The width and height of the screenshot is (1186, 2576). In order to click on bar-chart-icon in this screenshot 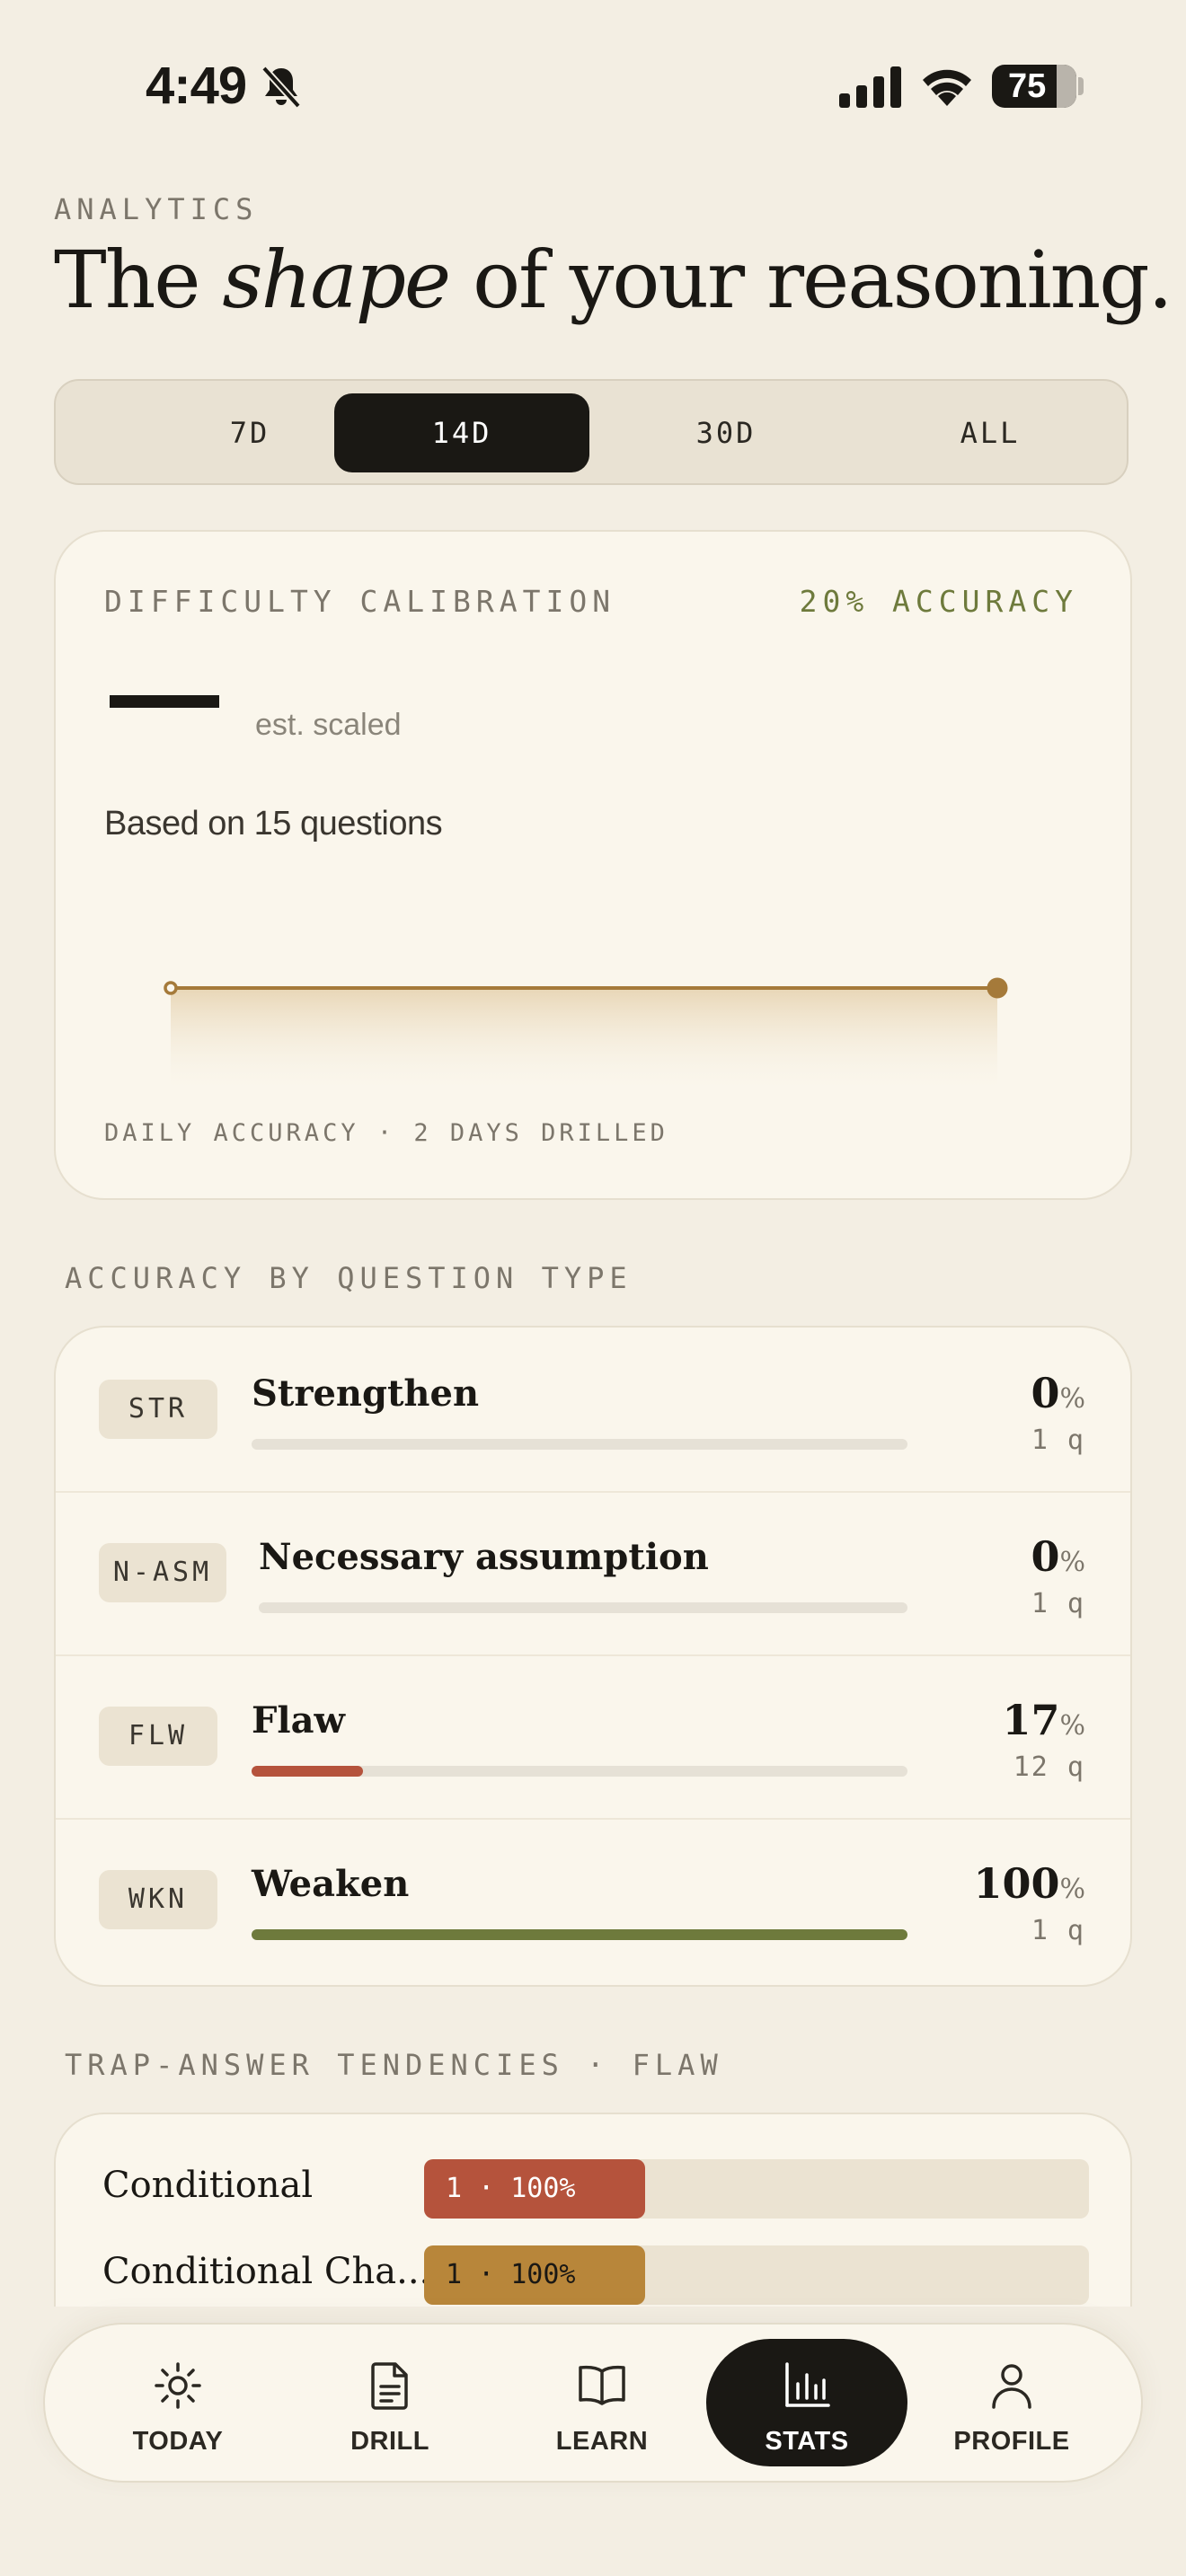, I will do `click(807, 2384)`.